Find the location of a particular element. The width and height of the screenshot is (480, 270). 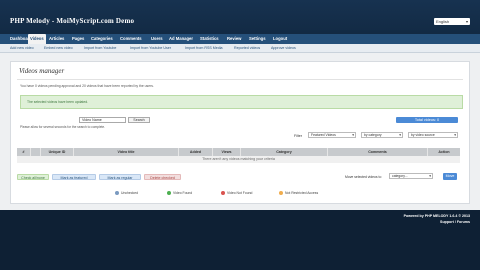

nav-categories: Categories is located at coordinates (102, 39).